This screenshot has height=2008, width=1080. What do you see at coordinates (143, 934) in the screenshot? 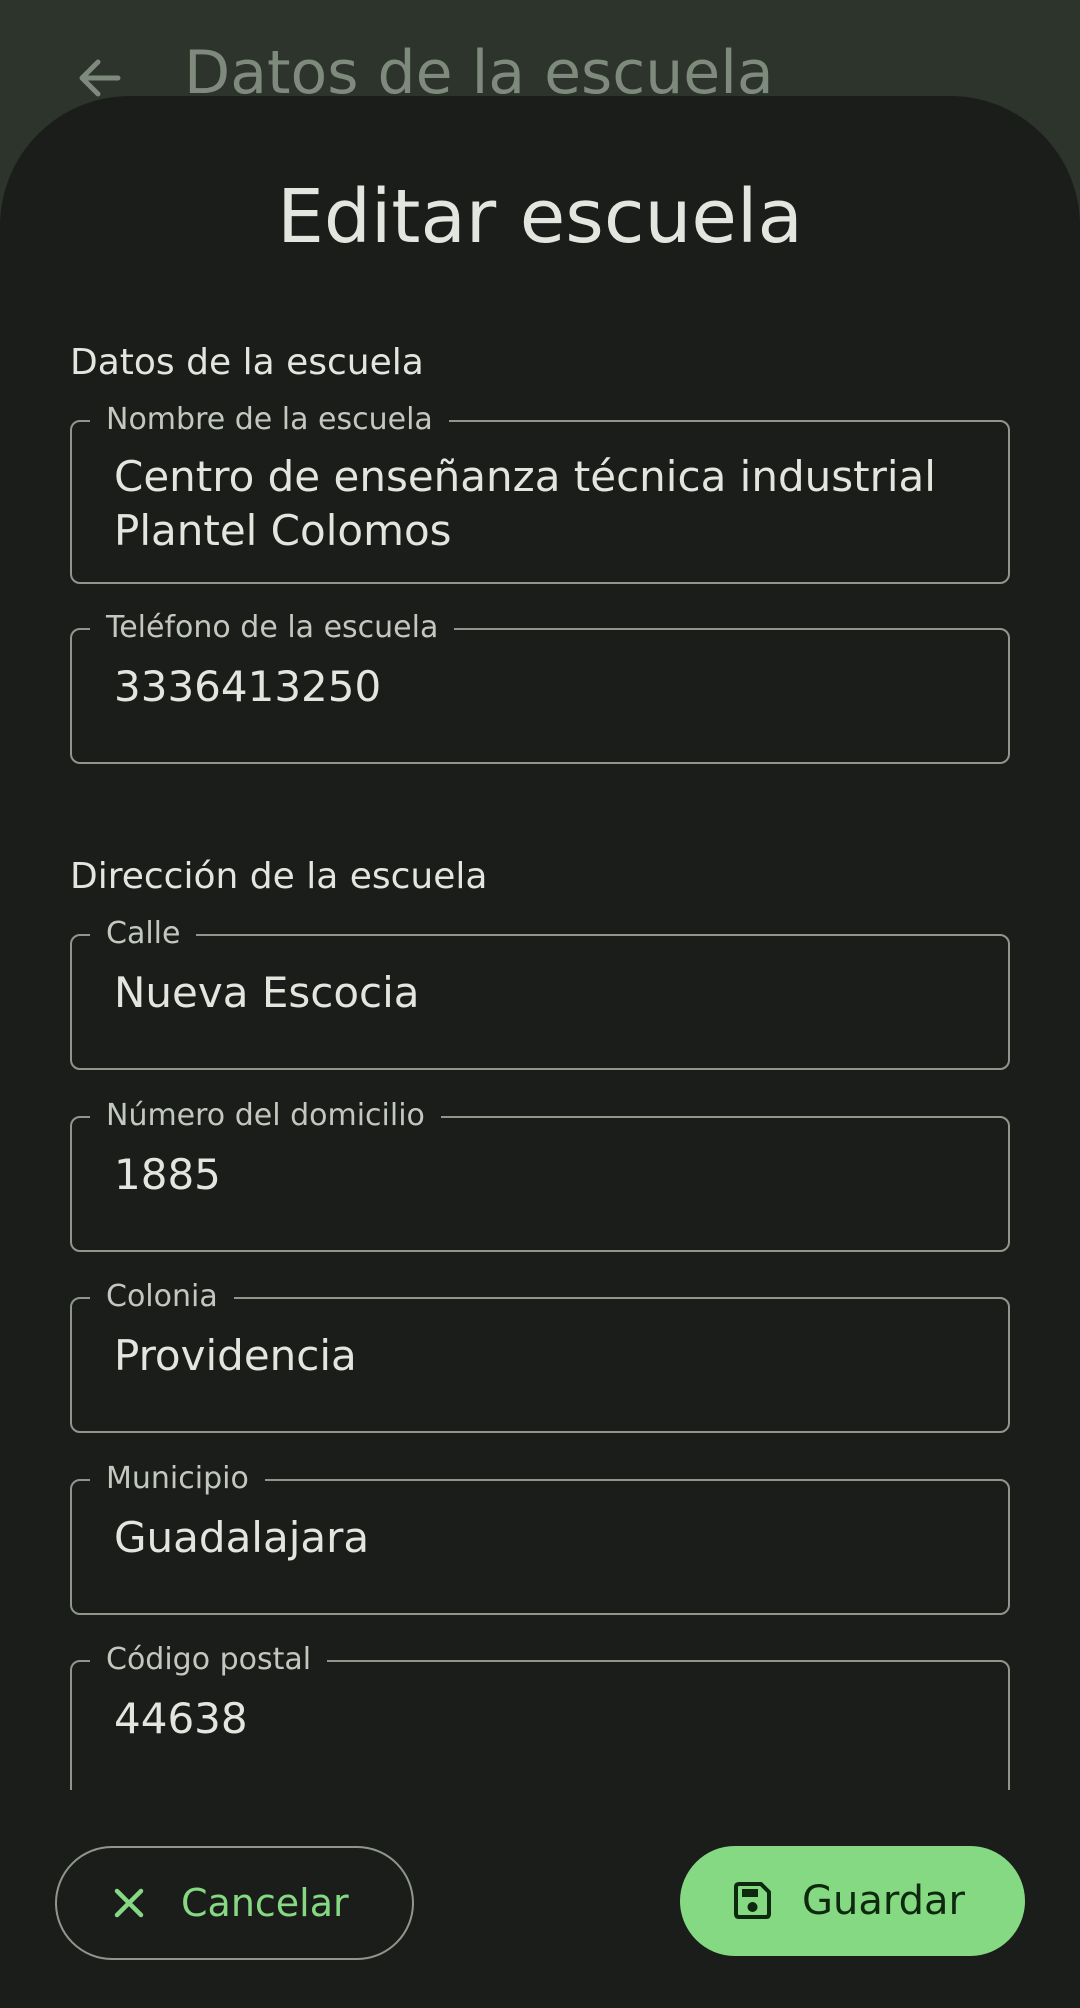
I see `street-label: Calle` at bounding box center [143, 934].